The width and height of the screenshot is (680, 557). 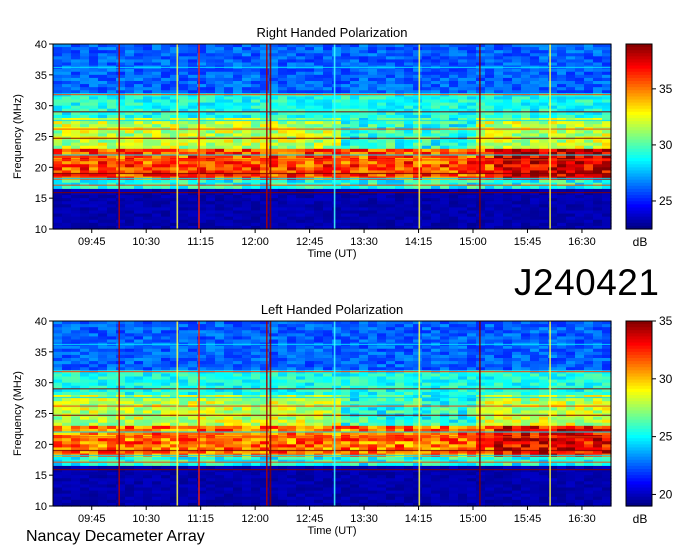 What do you see at coordinates (666, 201) in the screenshot?
I see `colorbar-tick-label: 25` at bounding box center [666, 201].